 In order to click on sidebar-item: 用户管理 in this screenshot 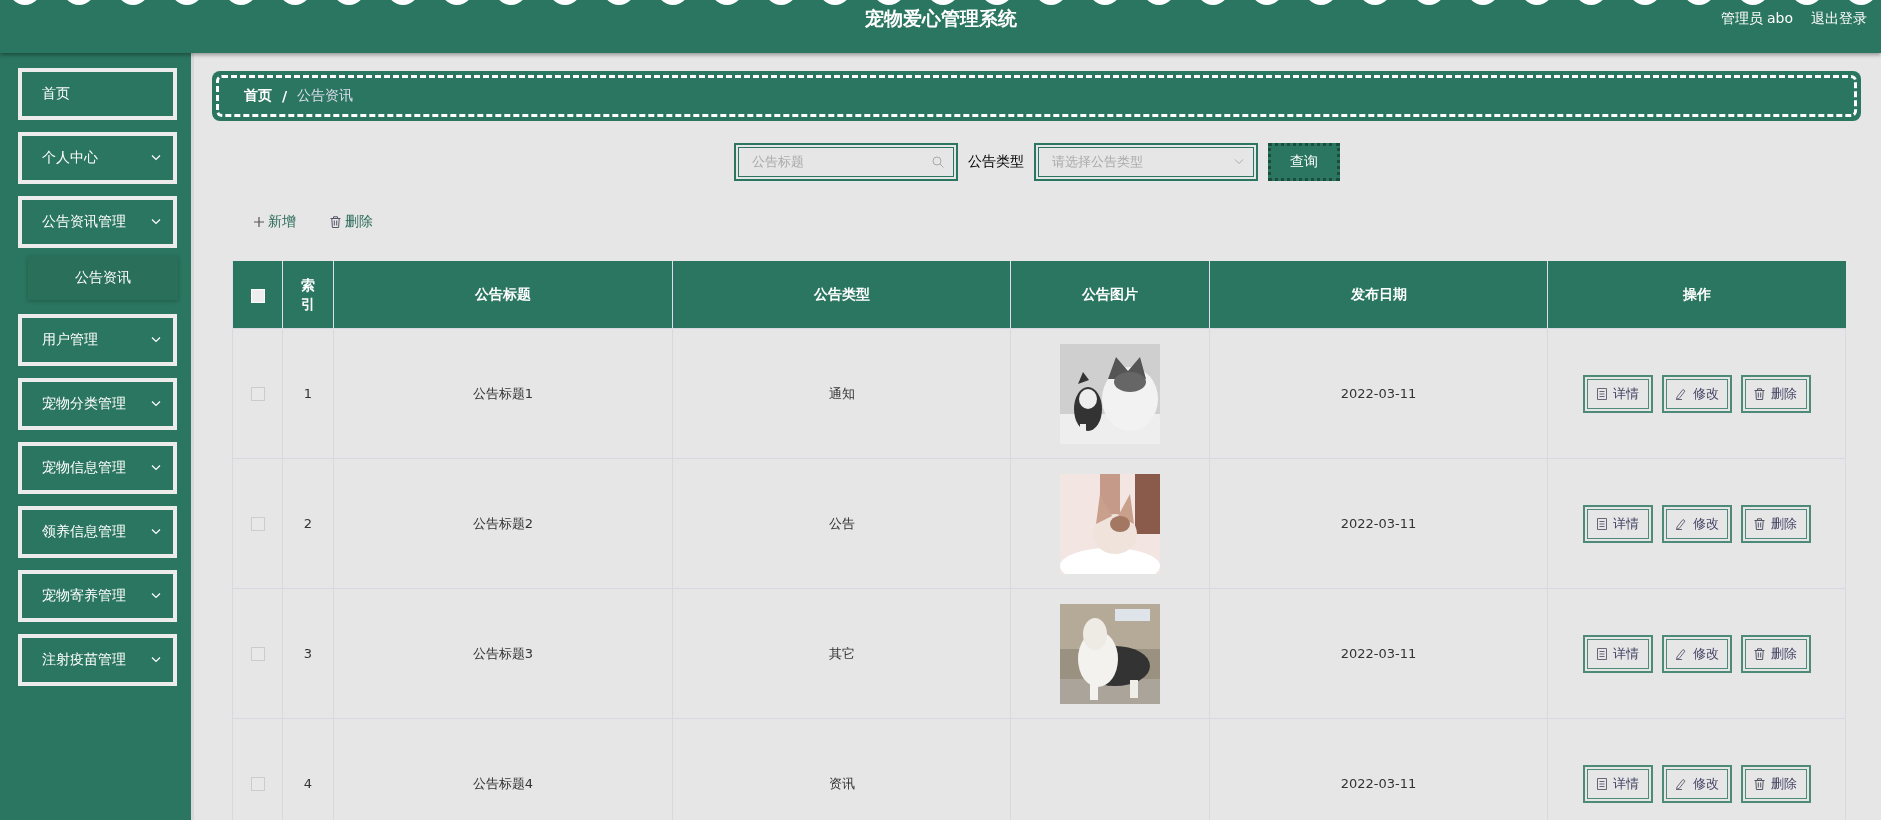, I will do `click(97, 340)`.